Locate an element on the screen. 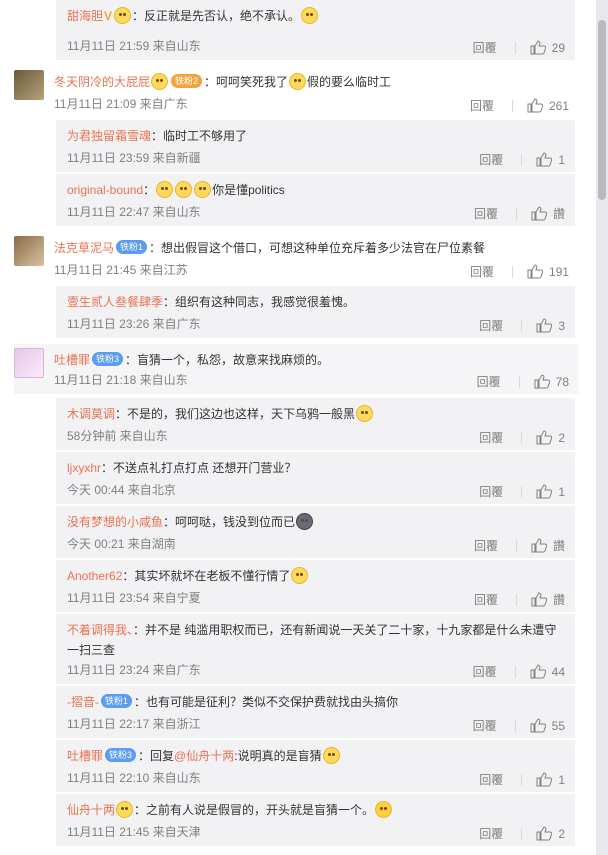 This screenshot has width=608, height=855. comment-body: 木调莫调：不是的，我们这边也这样，天下乌鸦一般黑 is located at coordinates (315, 414).